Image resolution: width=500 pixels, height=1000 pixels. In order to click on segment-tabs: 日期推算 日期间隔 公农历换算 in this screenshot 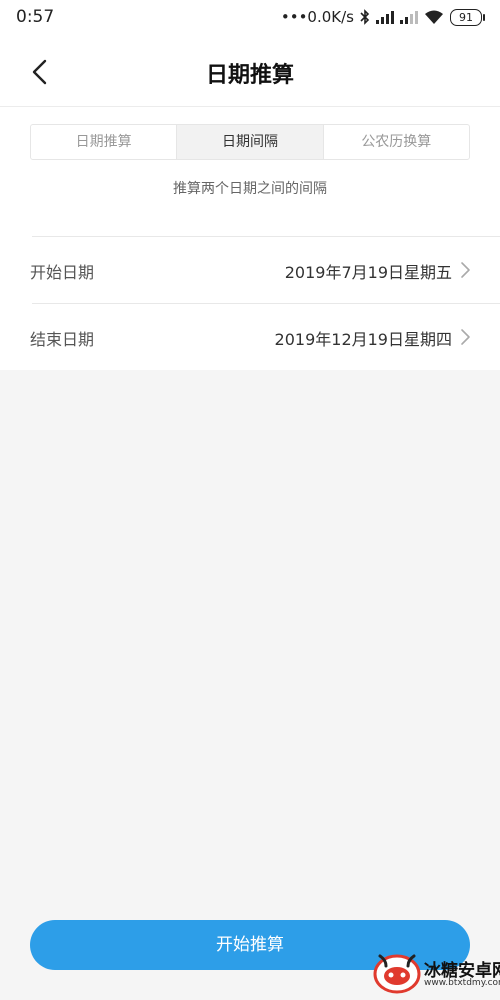, I will do `click(250, 142)`.